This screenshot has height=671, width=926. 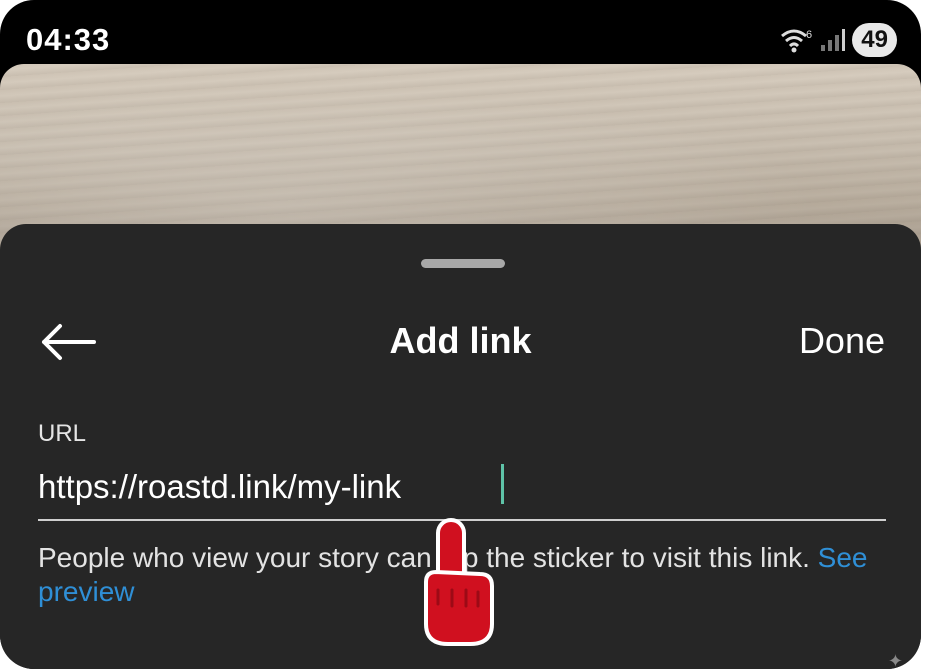 I want to click on sheet-title: Add link, so click(x=460, y=340).